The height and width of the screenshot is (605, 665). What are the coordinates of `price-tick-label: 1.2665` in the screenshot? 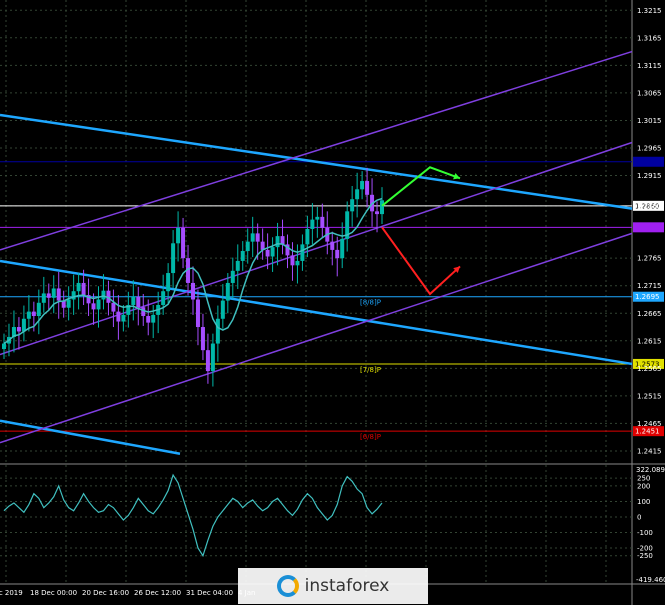 It's located at (649, 314).